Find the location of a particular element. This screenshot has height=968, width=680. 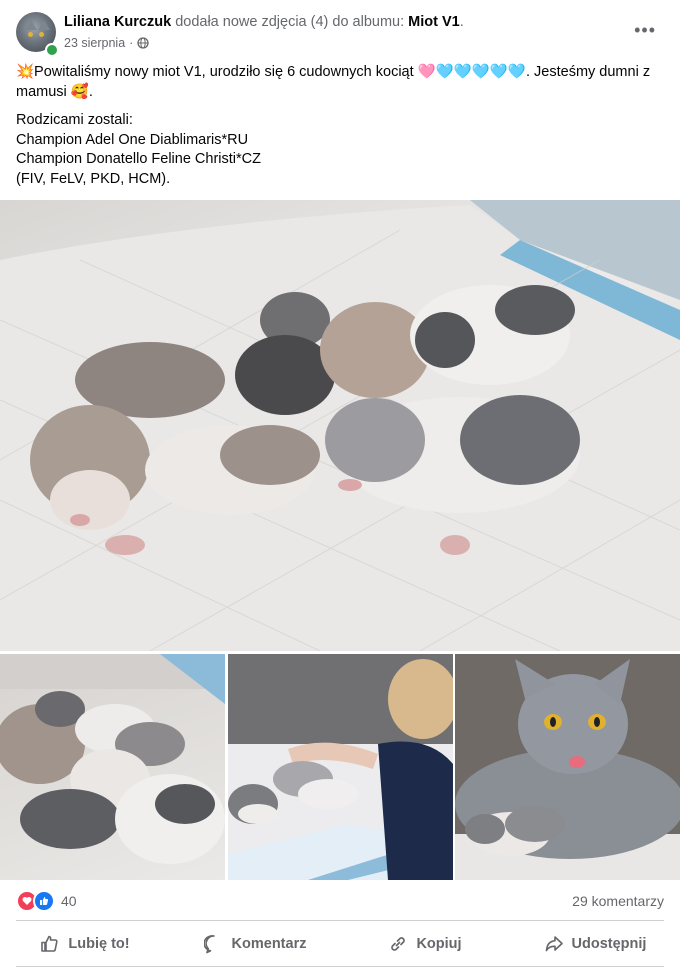

divider is located at coordinates (340, 920).